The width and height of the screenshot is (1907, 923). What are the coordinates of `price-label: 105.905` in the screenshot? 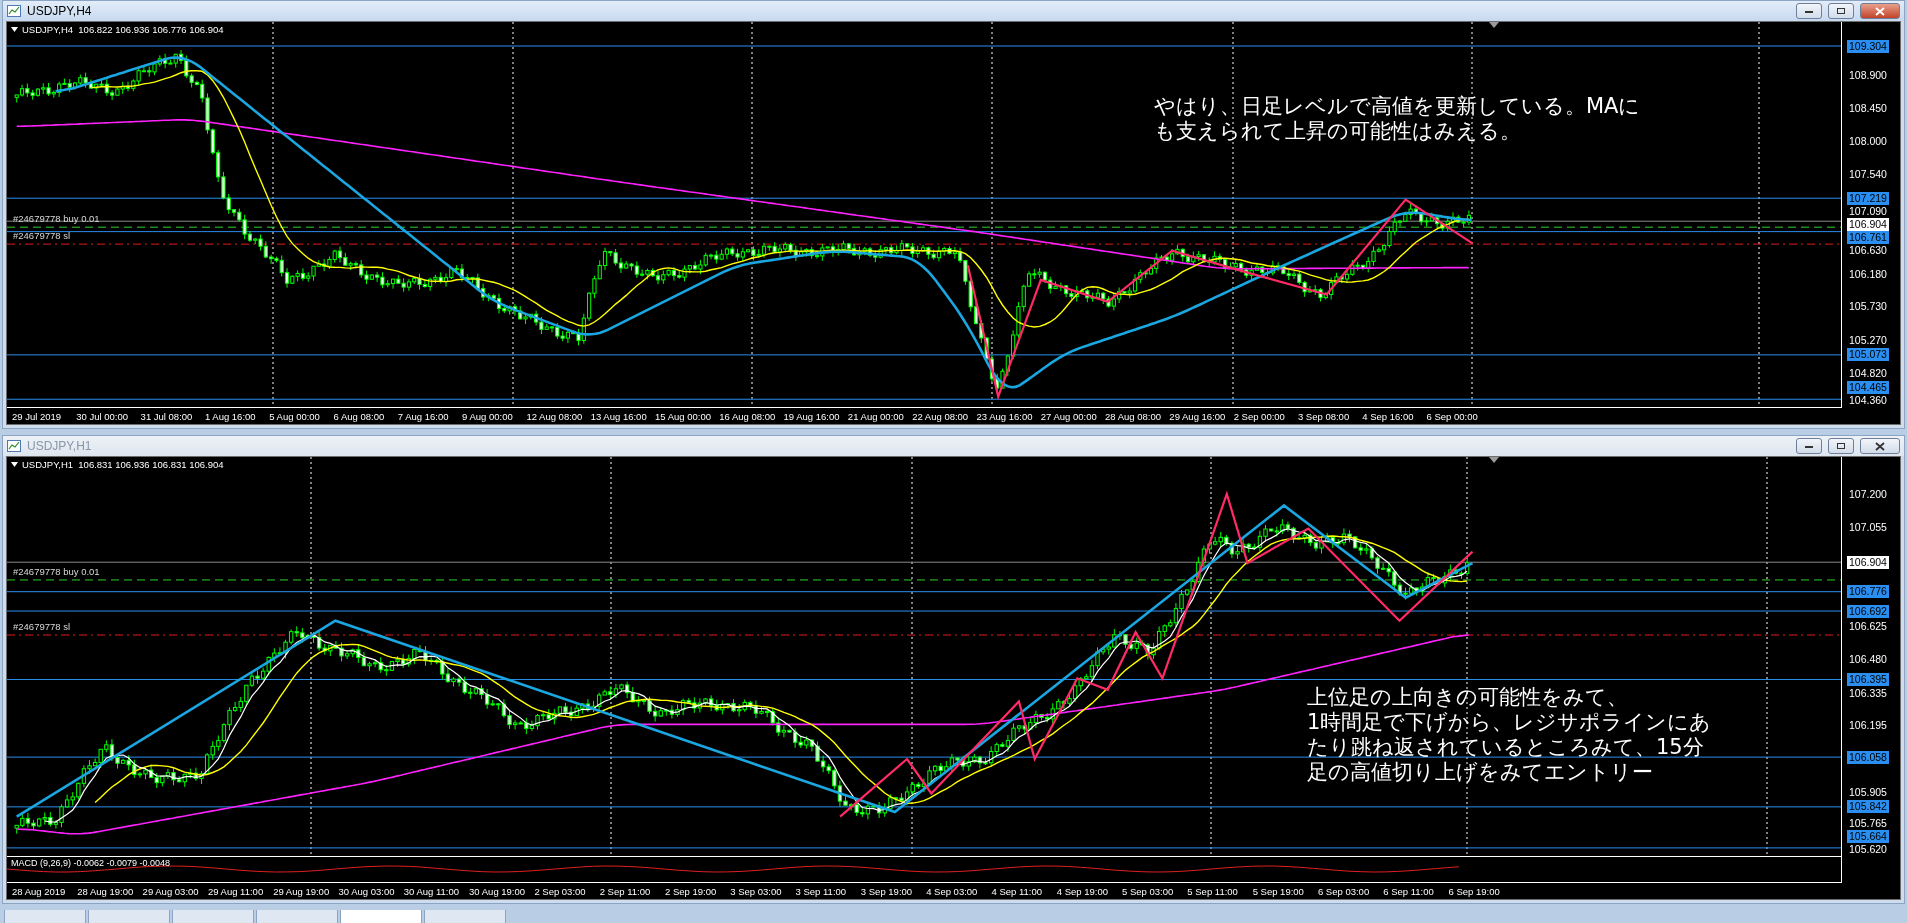 It's located at (1868, 792).